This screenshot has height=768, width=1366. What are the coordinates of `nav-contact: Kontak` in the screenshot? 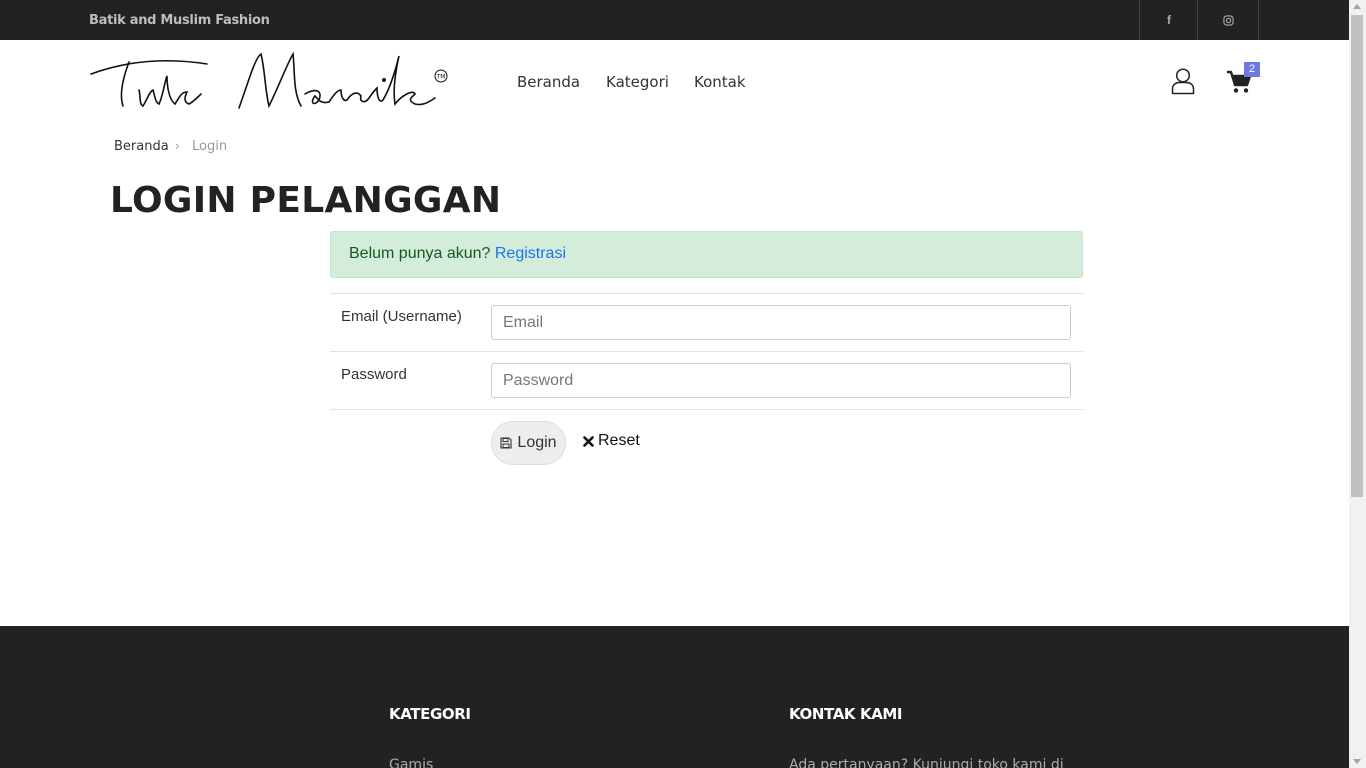 It's located at (720, 82).